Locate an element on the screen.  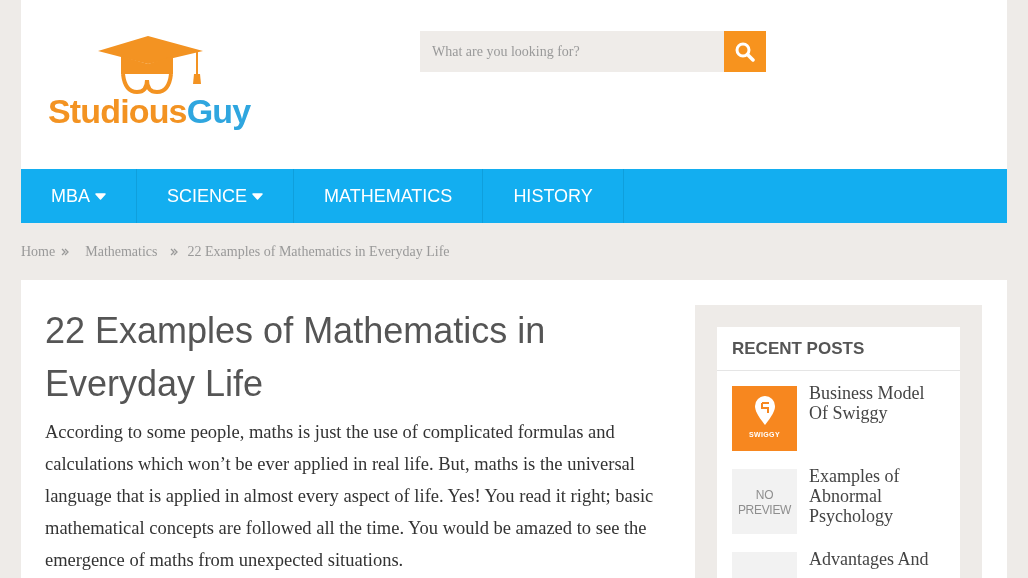
search-icon is located at coordinates (745, 51).